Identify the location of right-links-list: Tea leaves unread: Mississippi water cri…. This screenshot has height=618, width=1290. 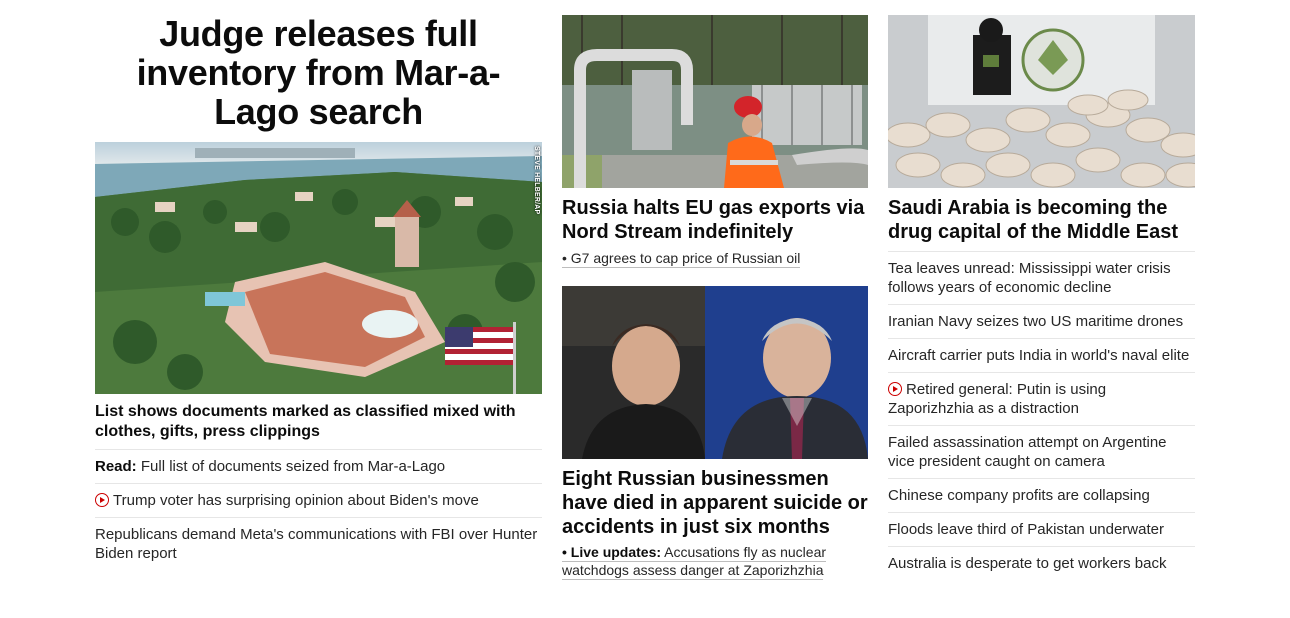
(1041, 415).